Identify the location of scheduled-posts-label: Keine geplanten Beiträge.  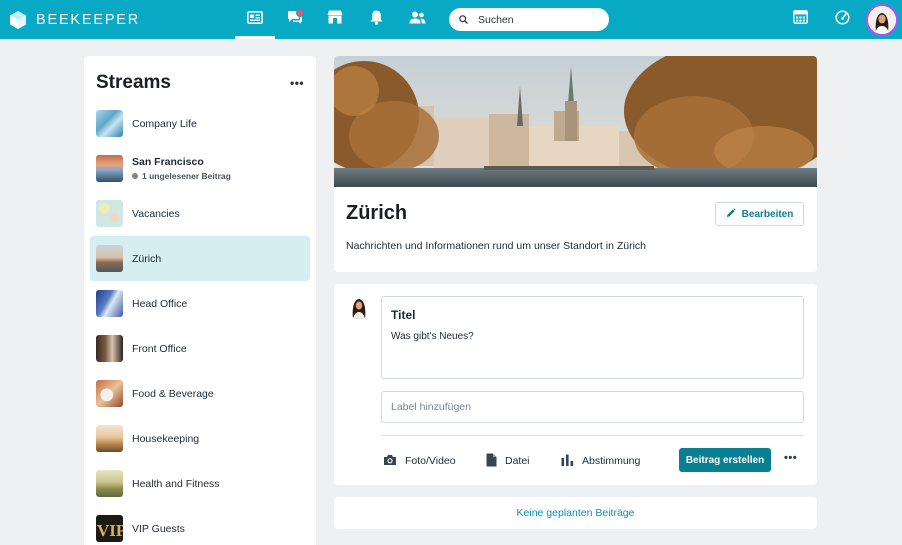
(575, 513).